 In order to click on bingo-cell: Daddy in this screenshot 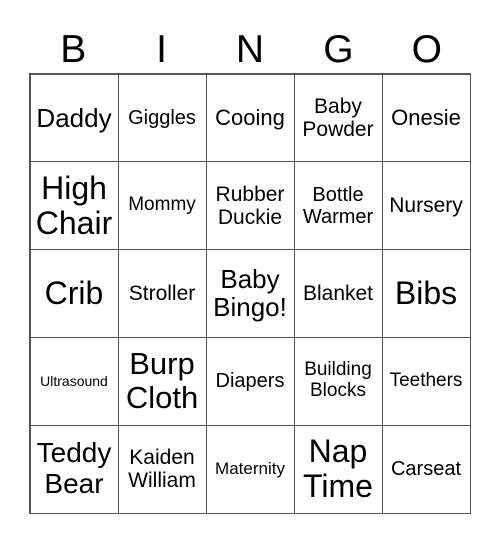, I will do `click(74, 118)`.